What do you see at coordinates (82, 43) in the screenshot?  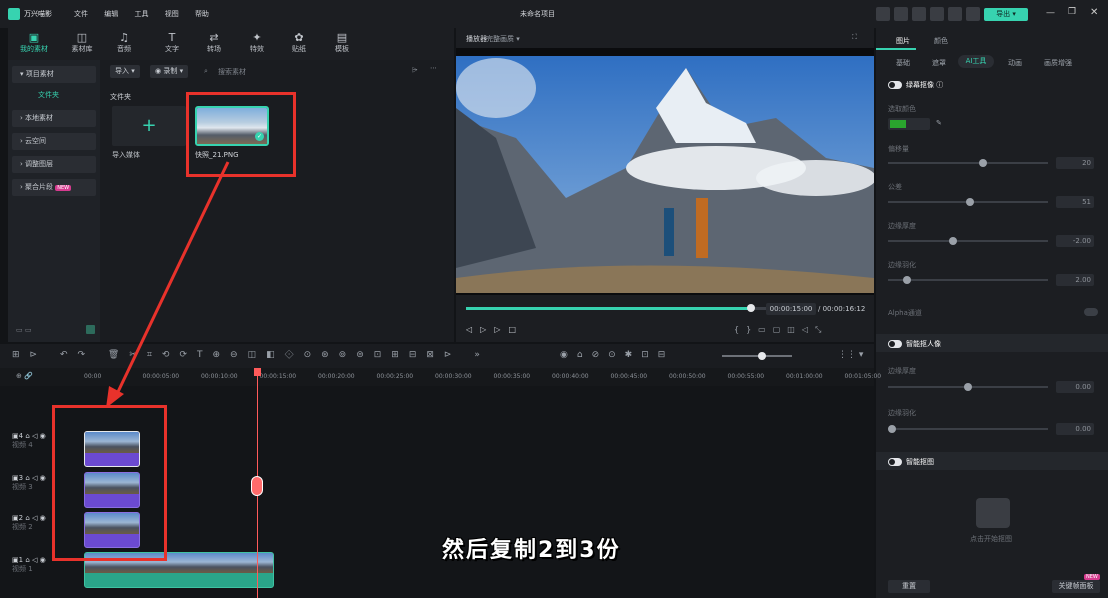 I see `tool-stock: ◫ 素材库` at bounding box center [82, 43].